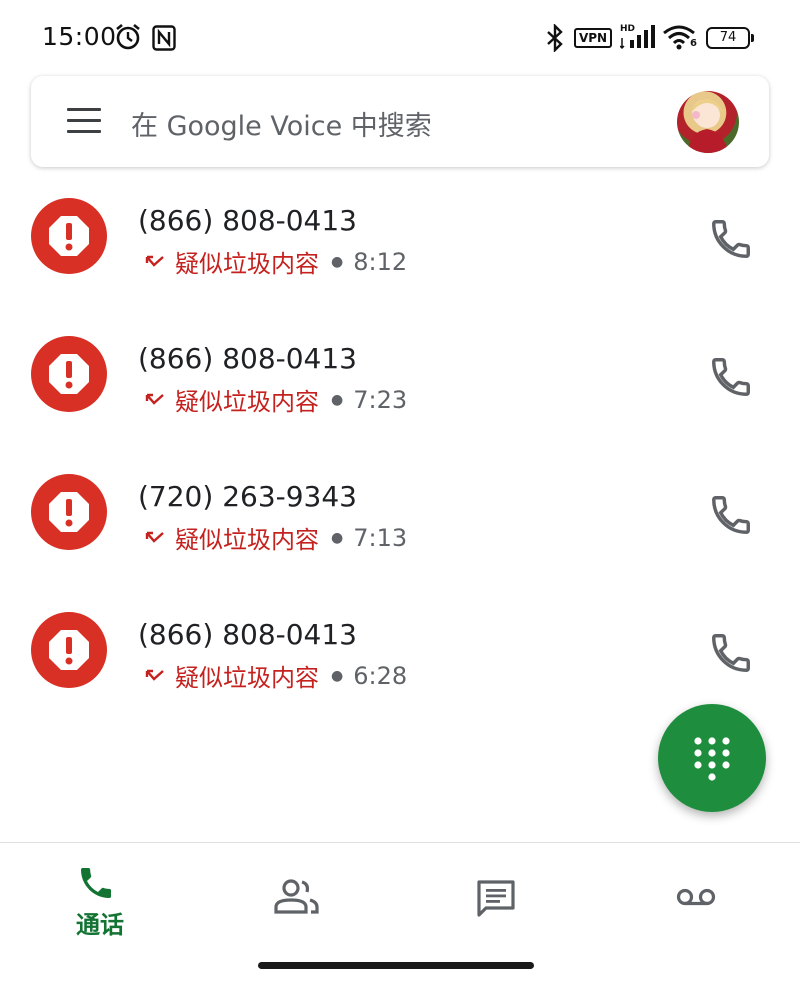  I want to click on call-time: 6:28, so click(380, 675).